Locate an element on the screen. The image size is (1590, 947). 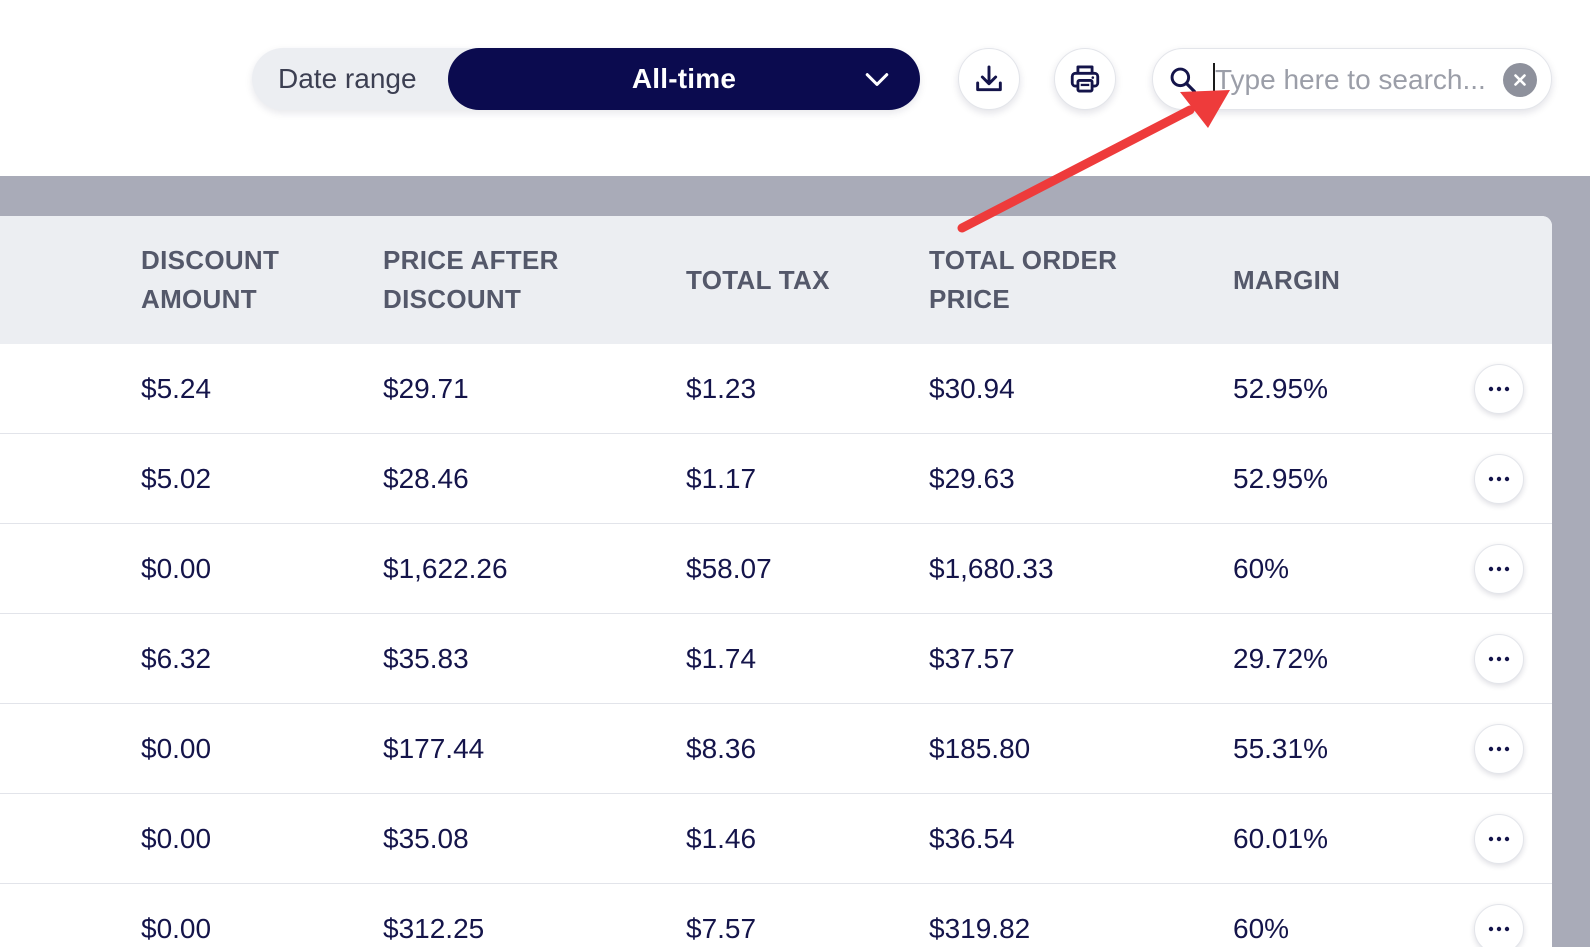
download-button is located at coordinates (989, 79).